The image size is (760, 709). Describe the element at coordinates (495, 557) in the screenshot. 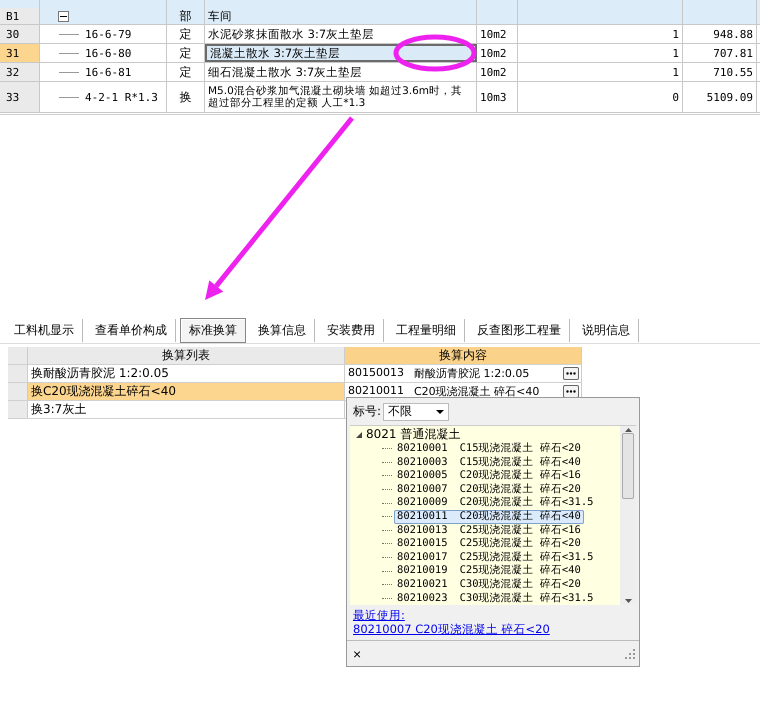

I see `tree-item: 80210017 C25现浇混凝土 碎石<31.5` at that location.